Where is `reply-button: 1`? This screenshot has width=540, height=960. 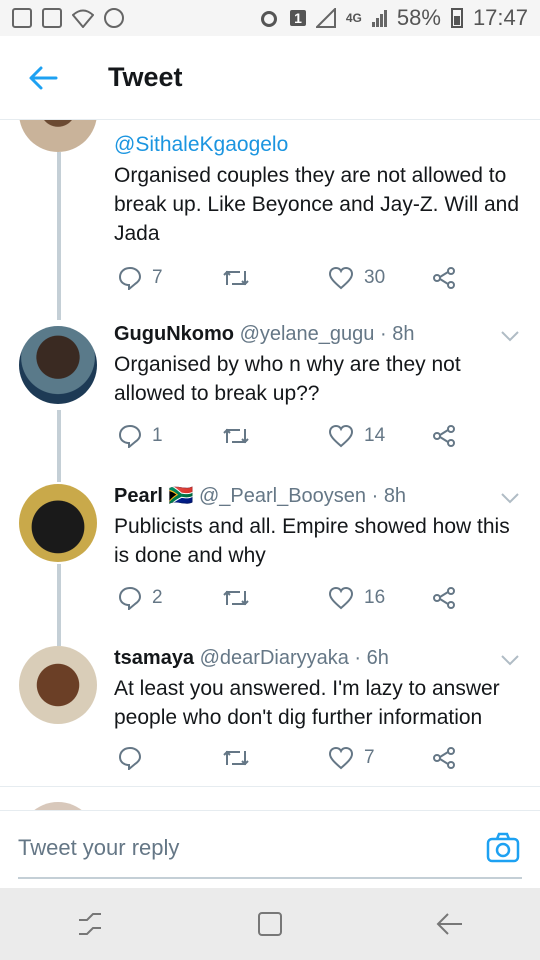 reply-button: 1 is located at coordinates (170, 436).